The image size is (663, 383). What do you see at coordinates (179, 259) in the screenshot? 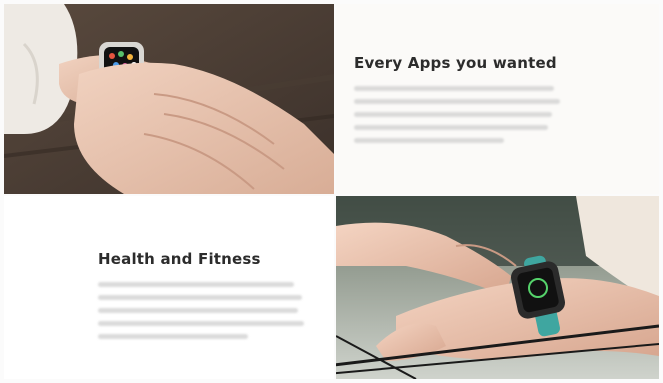
I see `health-heading: Health and Fitness` at bounding box center [179, 259].